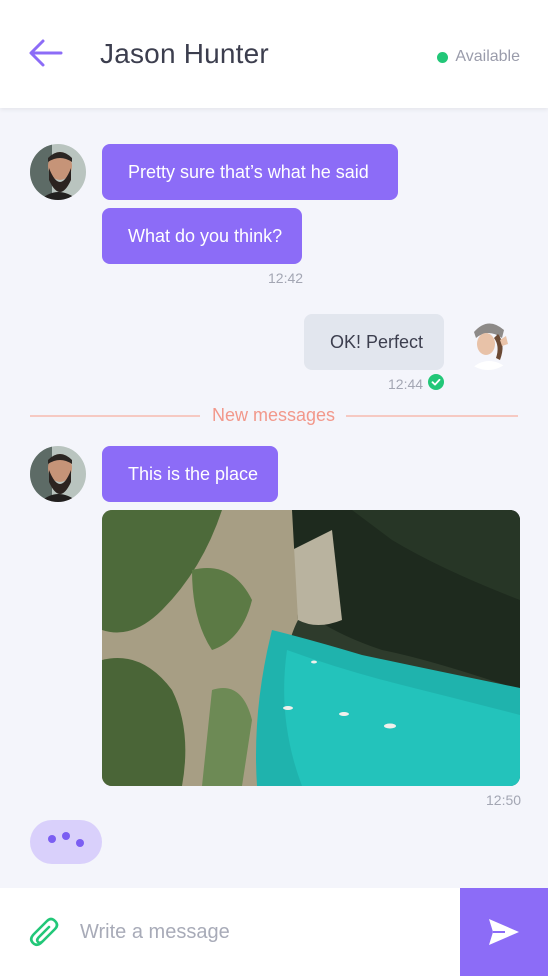 This screenshot has height=976, width=548. I want to click on contact-name: Jason Hunter, so click(184, 53).